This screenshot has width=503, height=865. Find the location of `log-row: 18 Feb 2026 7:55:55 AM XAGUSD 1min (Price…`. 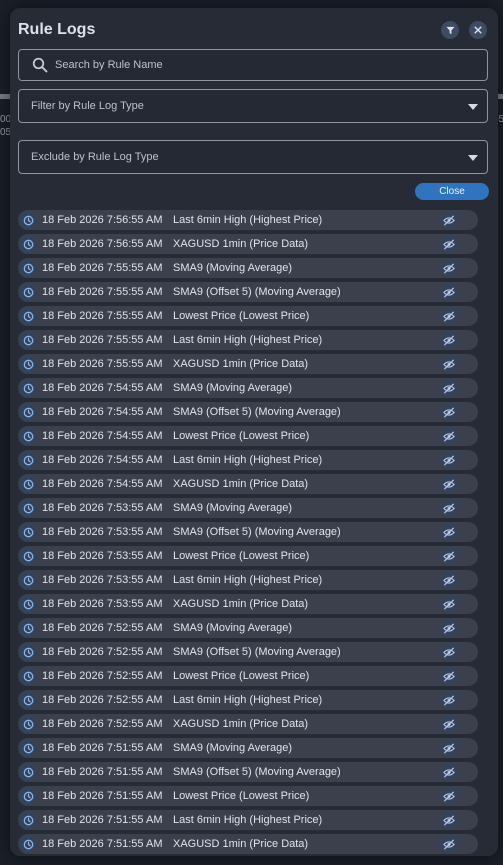

log-row: 18 Feb 2026 7:55:55 AM XAGUSD 1min (Price… is located at coordinates (248, 364).